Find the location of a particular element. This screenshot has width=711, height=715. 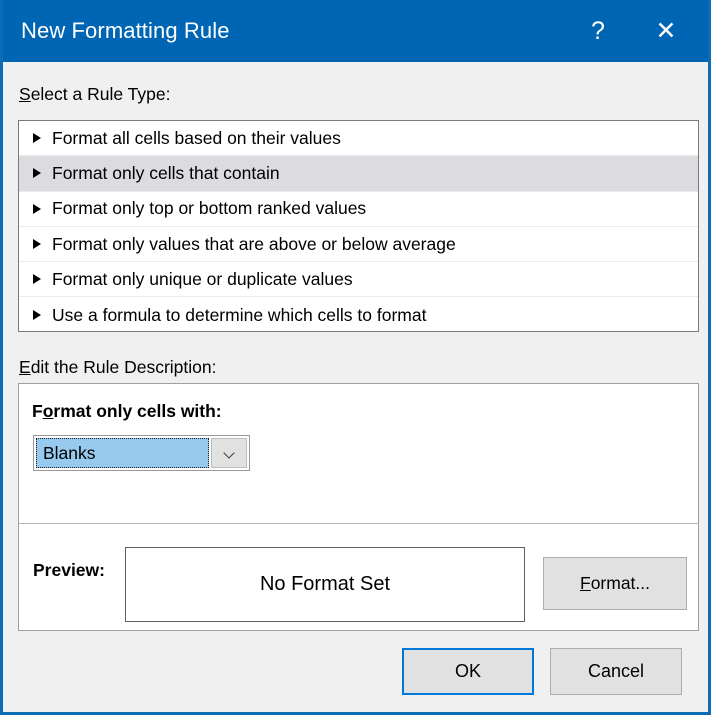

title-bar-buttons: ? ✕ is located at coordinates (641, 31).